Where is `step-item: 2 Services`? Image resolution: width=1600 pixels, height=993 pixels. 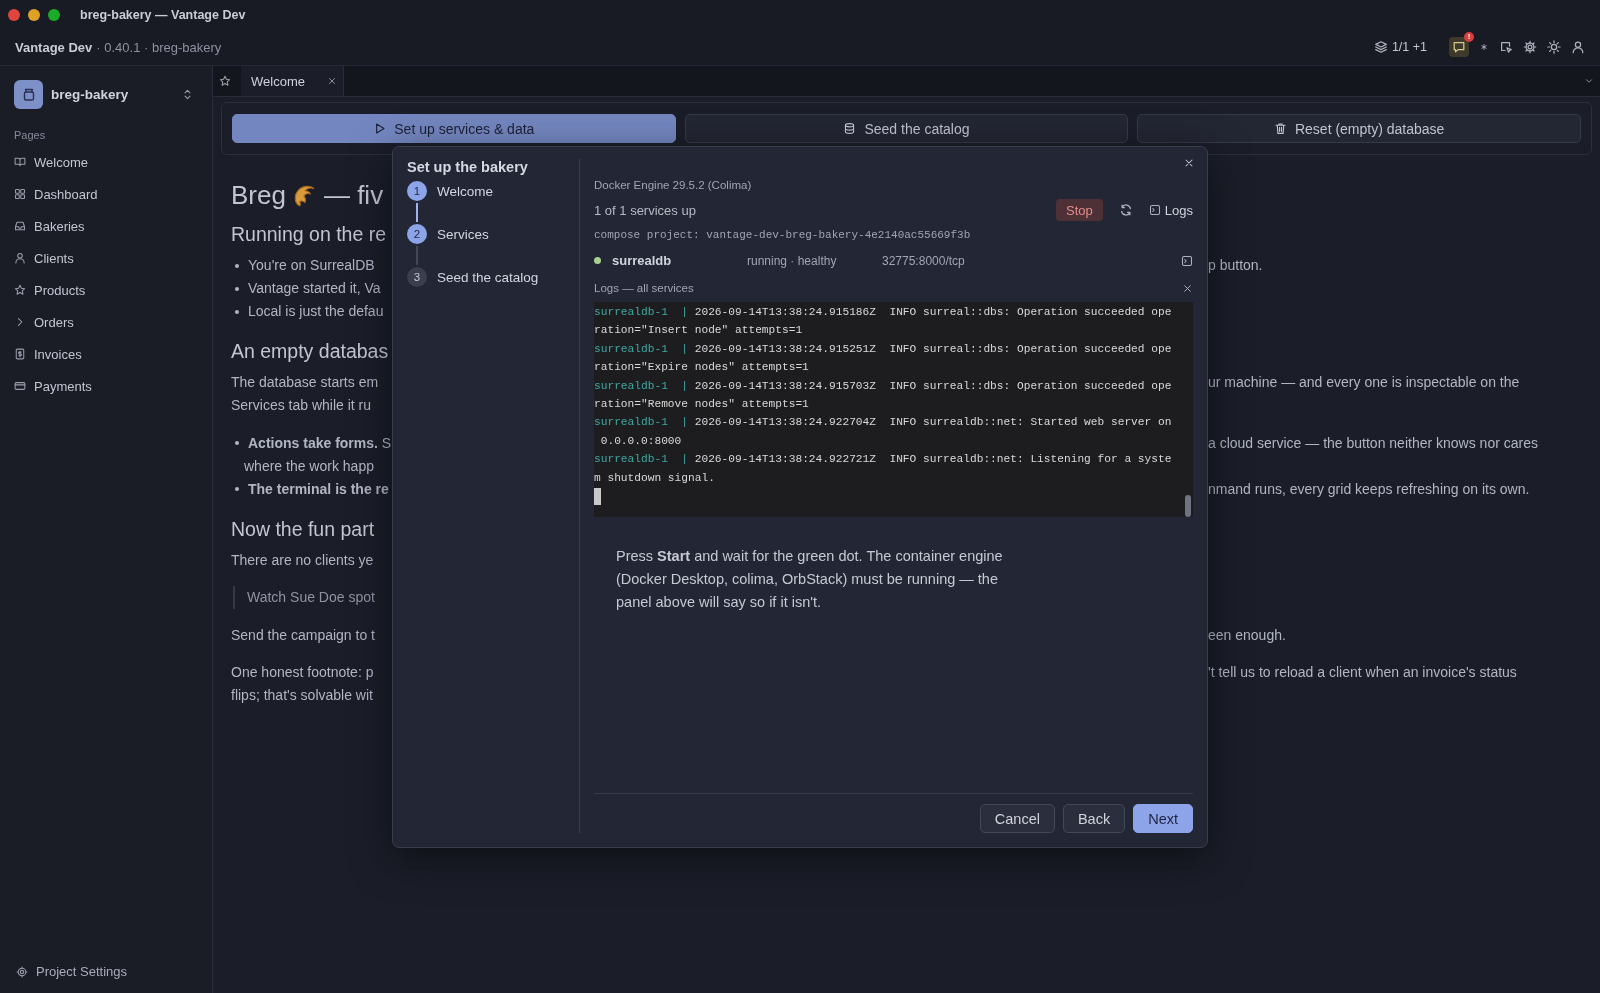
step-item: 2 Services is located at coordinates (448, 234).